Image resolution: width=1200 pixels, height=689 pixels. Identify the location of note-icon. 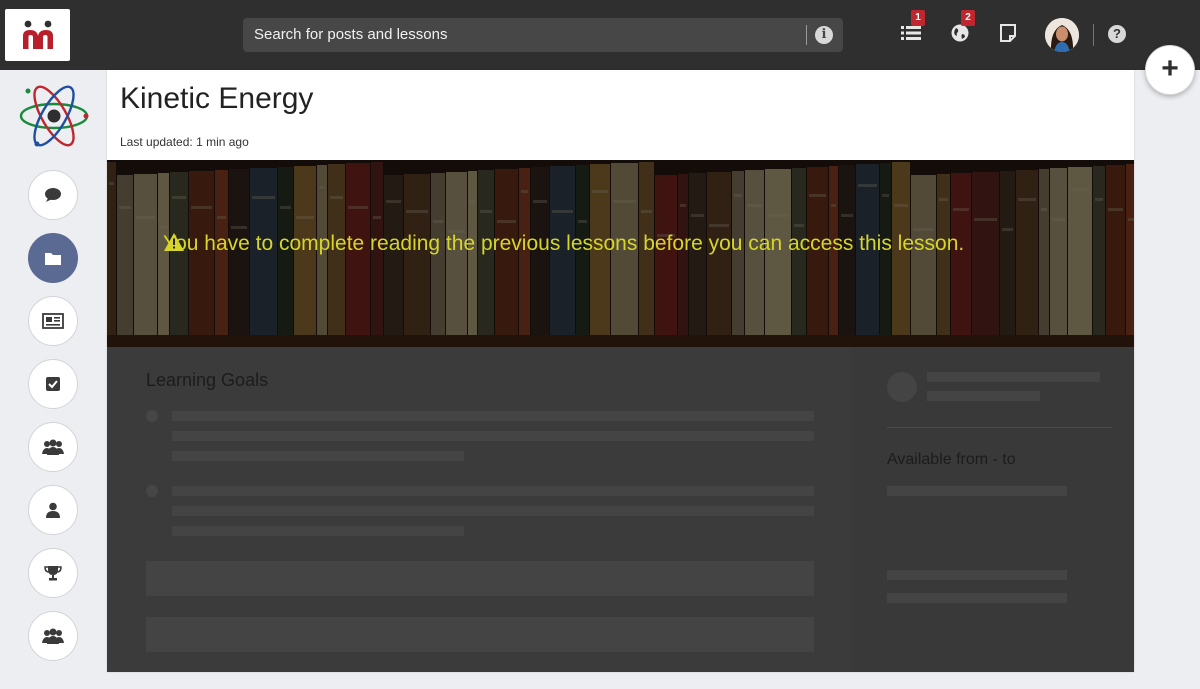
(1008, 33).